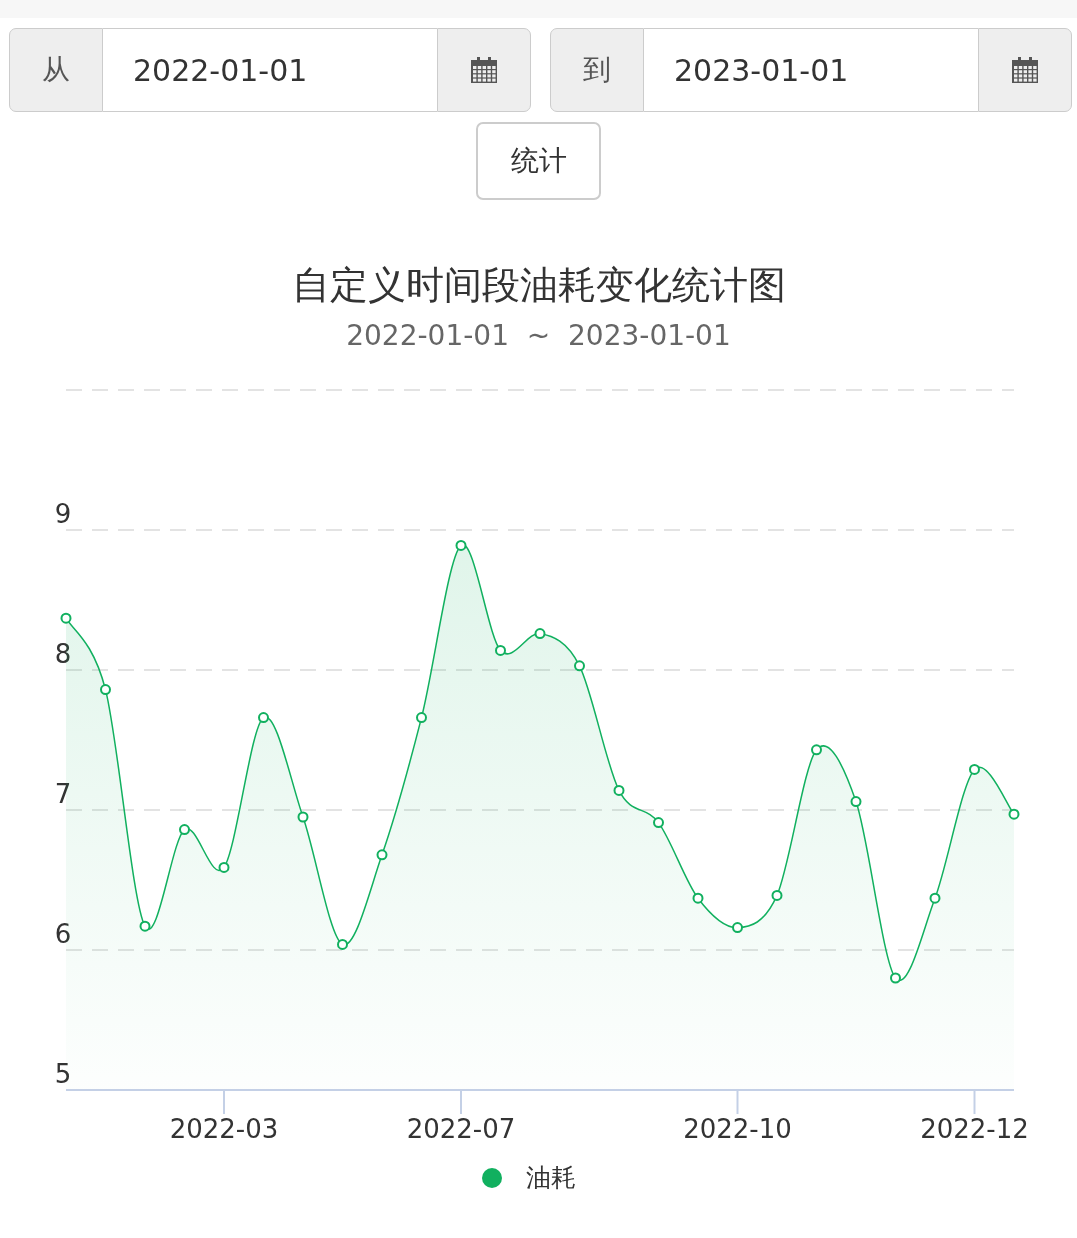 This screenshot has height=1238, width=1077. I want to click on date-field: 2022-01-01, so click(270, 70).